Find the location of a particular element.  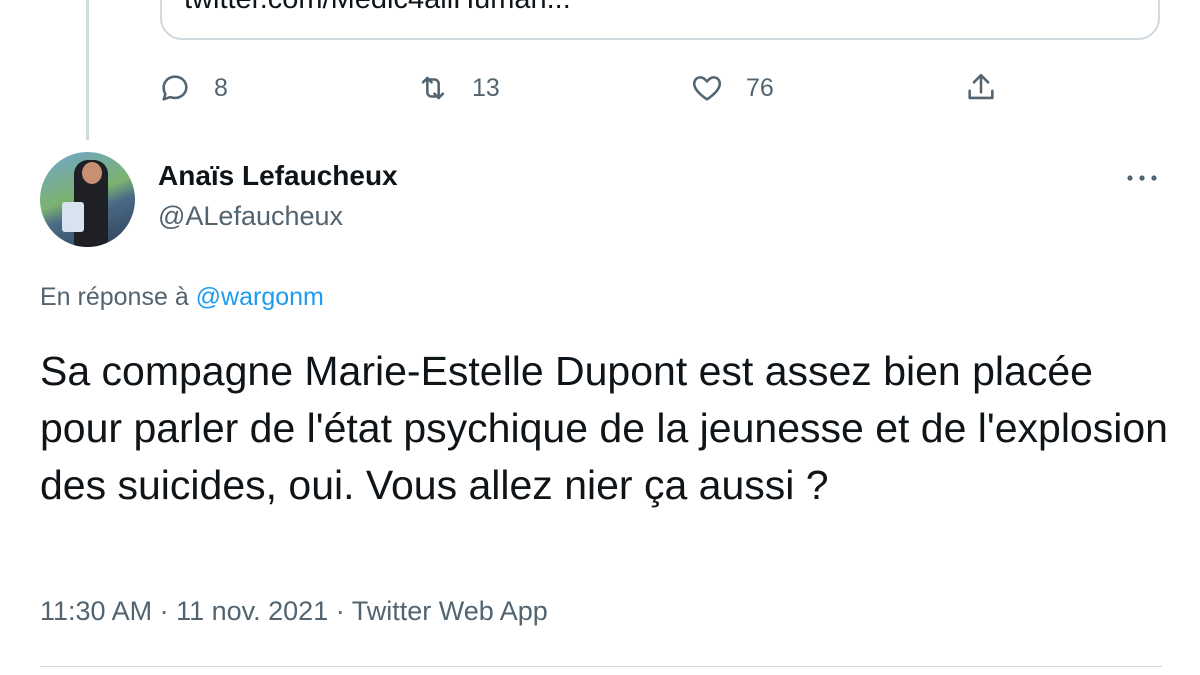

reply-button: 8 is located at coordinates (193, 88).